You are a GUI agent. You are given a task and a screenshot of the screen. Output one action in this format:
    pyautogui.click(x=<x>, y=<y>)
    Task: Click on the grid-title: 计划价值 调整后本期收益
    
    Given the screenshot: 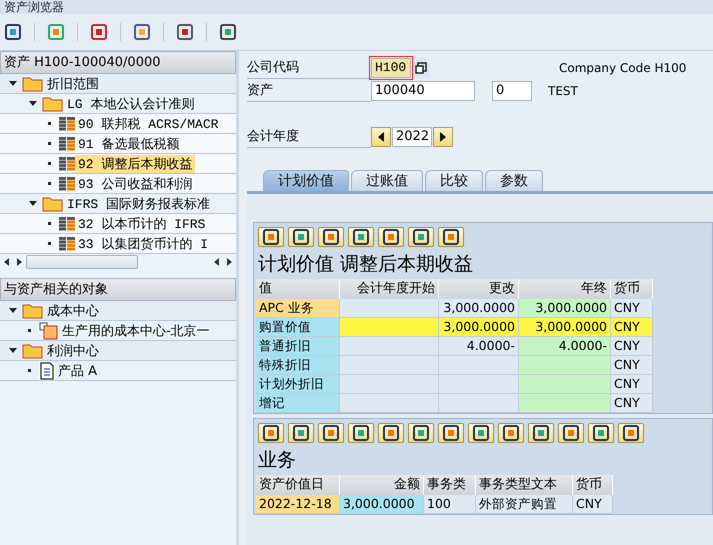 What is the action you would take?
    pyautogui.click(x=365, y=264)
    